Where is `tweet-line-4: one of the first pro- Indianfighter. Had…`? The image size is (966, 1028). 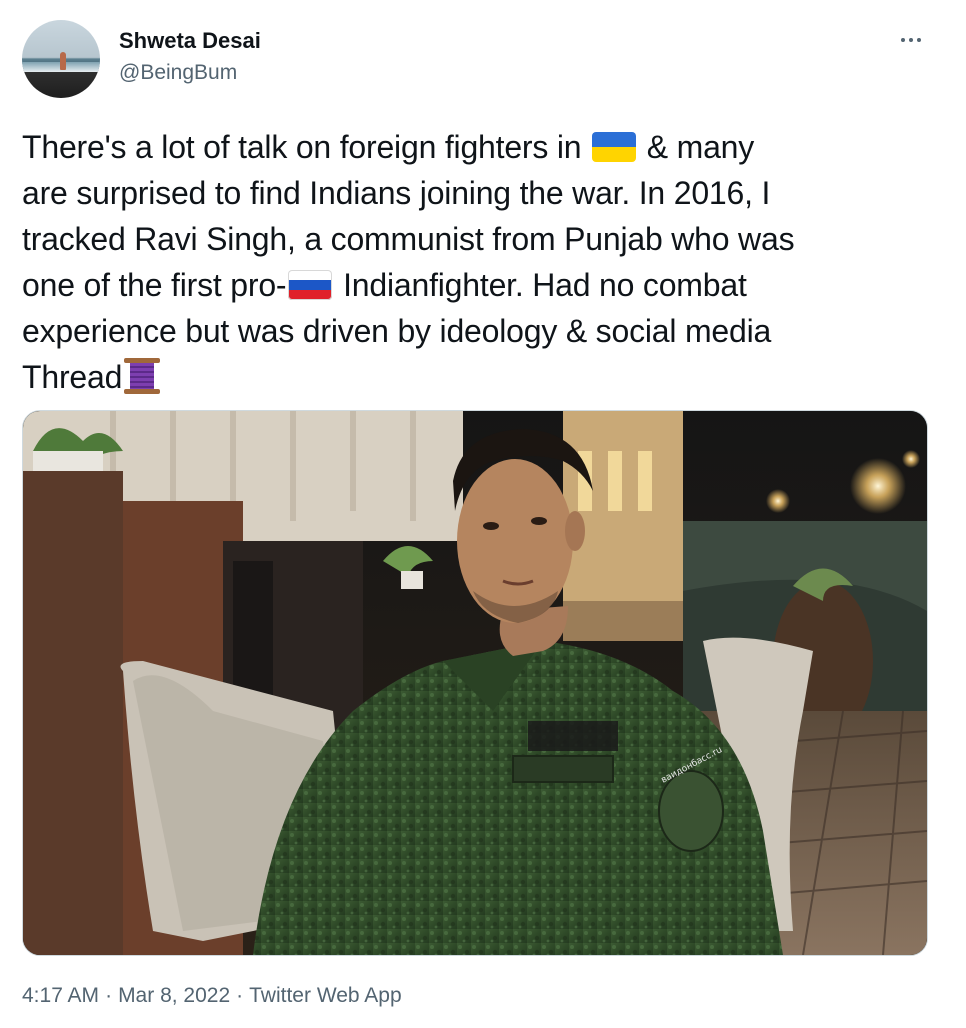 tweet-line-4: one of the first pro- Indianfighter. Had… is located at coordinates (482, 285).